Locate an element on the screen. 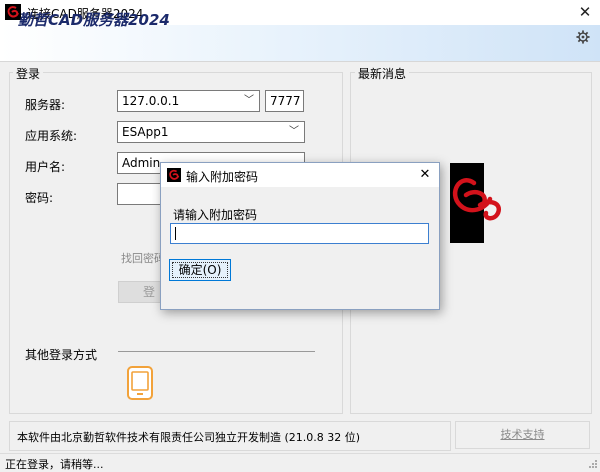  app-system-label: 应用系统: is located at coordinates (51, 136).